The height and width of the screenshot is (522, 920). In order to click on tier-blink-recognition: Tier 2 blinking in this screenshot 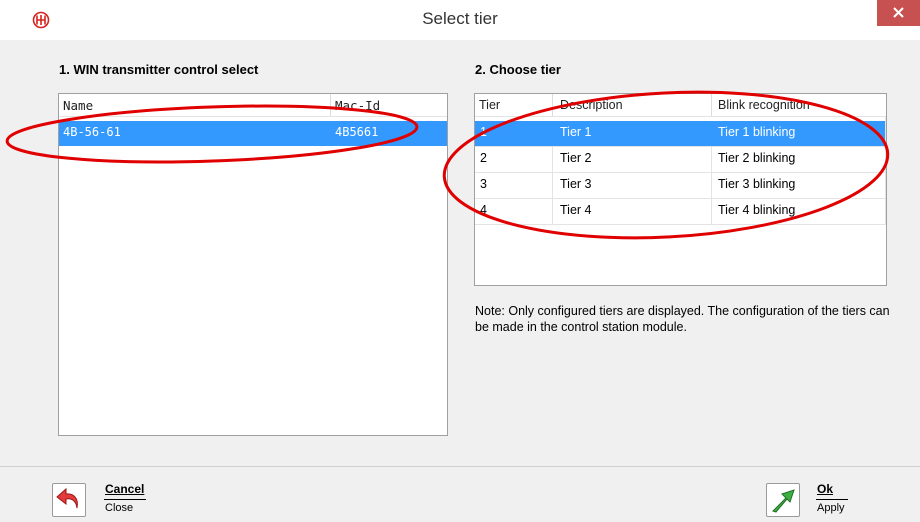, I will do `click(757, 158)`.